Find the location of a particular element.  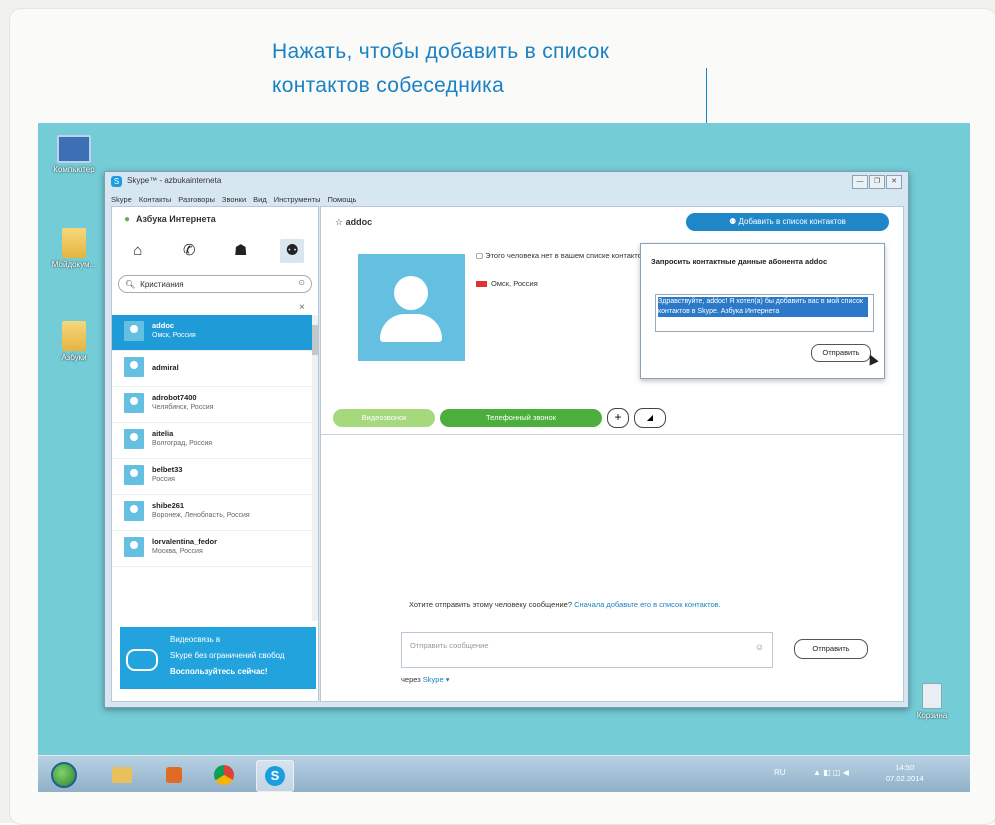

taskbar-skype: S is located at coordinates (275, 776).